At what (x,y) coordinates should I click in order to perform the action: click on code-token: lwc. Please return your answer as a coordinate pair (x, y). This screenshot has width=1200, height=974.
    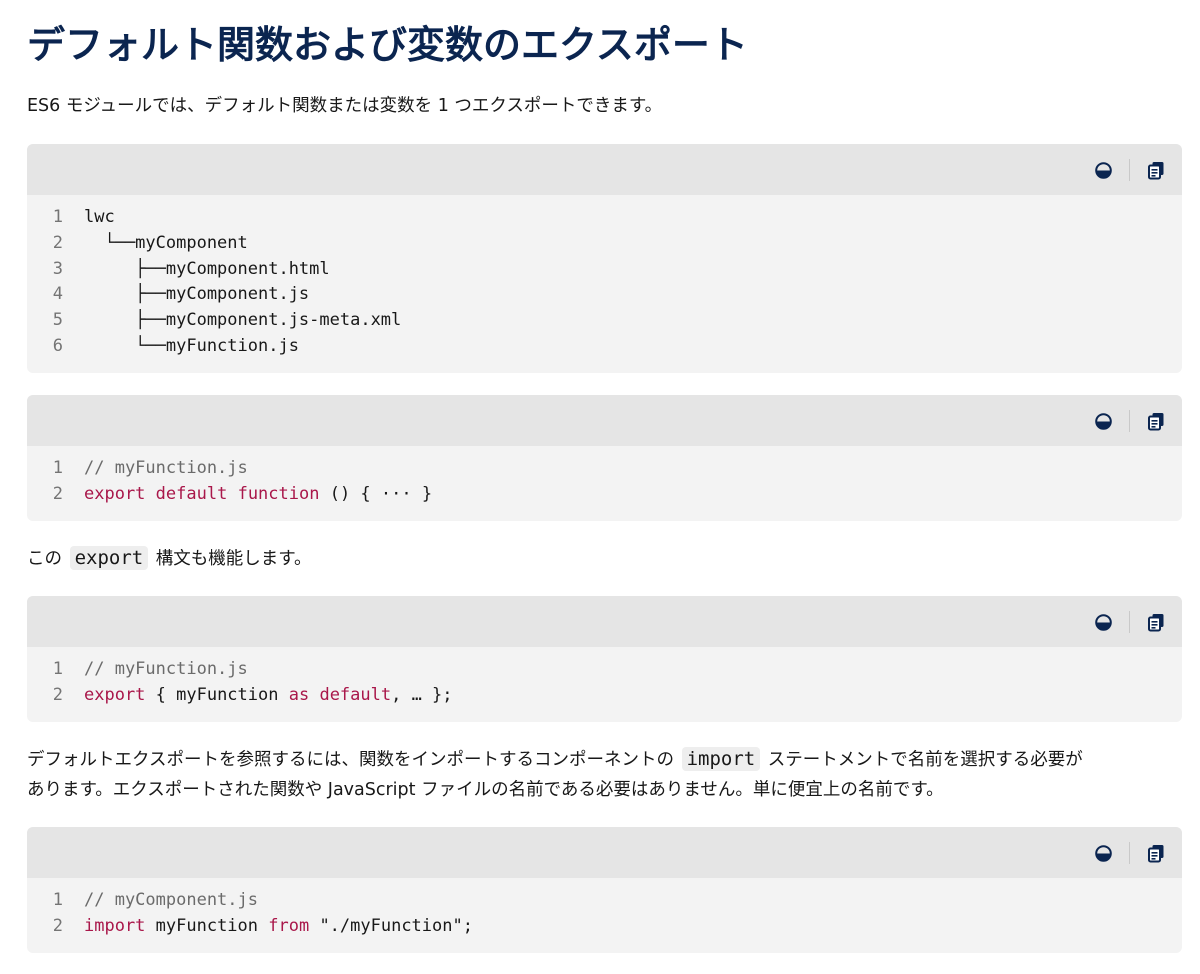
    Looking at the image, I should click on (99, 217).